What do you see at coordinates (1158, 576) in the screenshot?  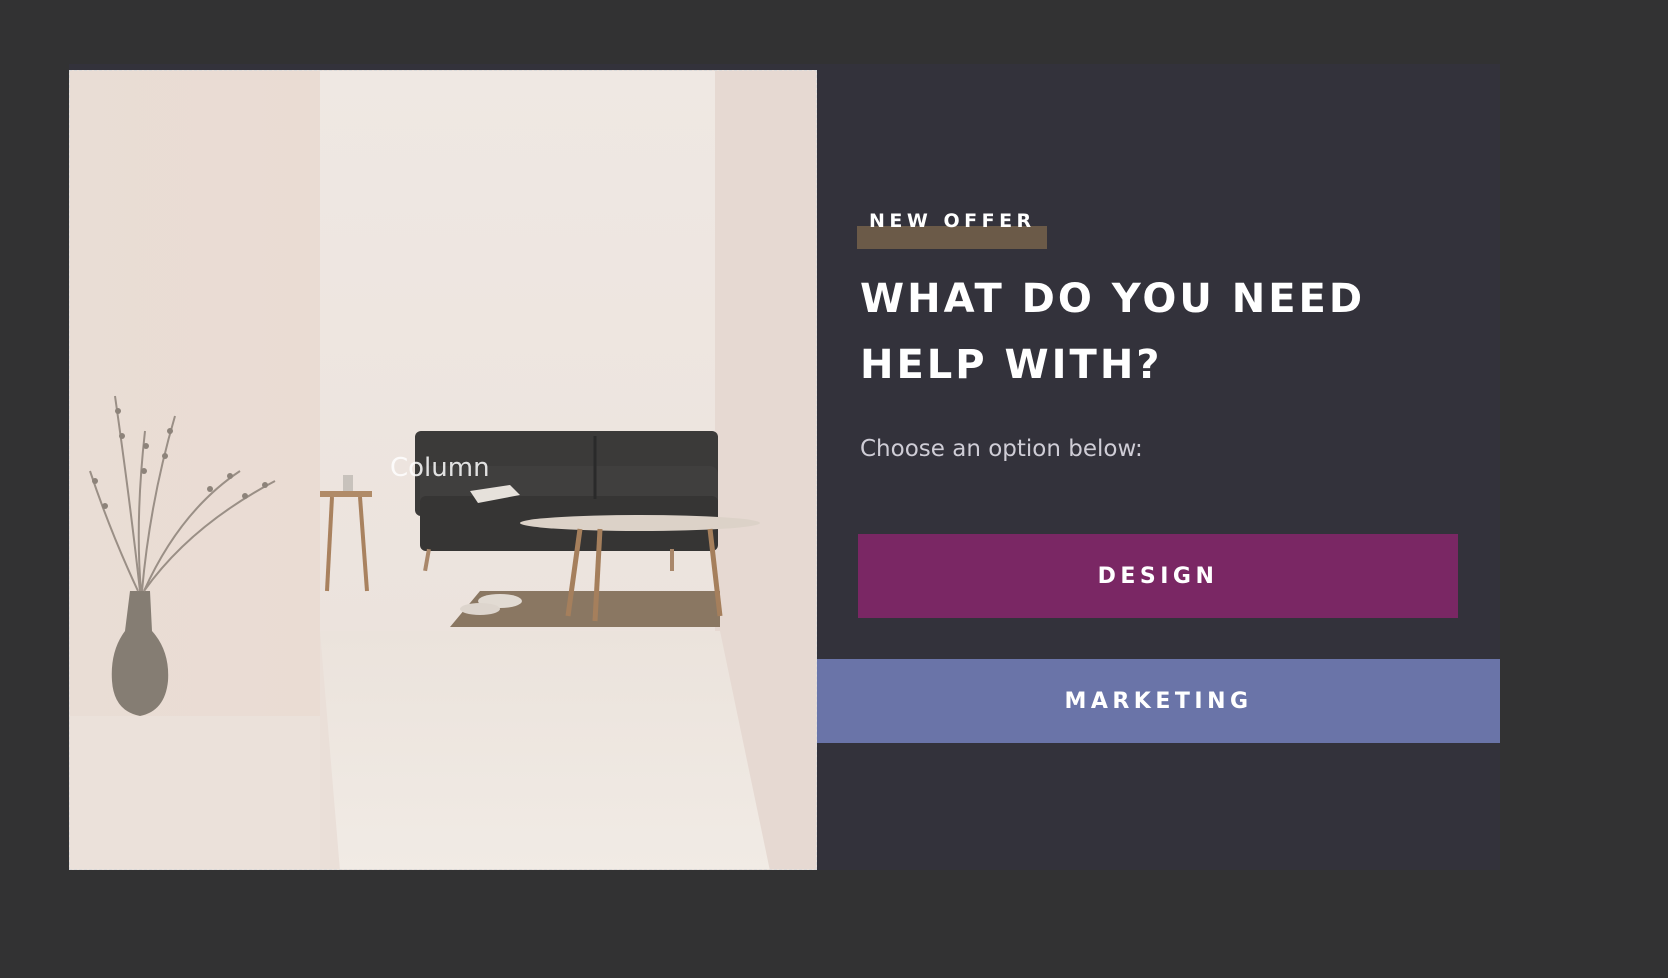 I see `design-button: DESIGN` at bounding box center [1158, 576].